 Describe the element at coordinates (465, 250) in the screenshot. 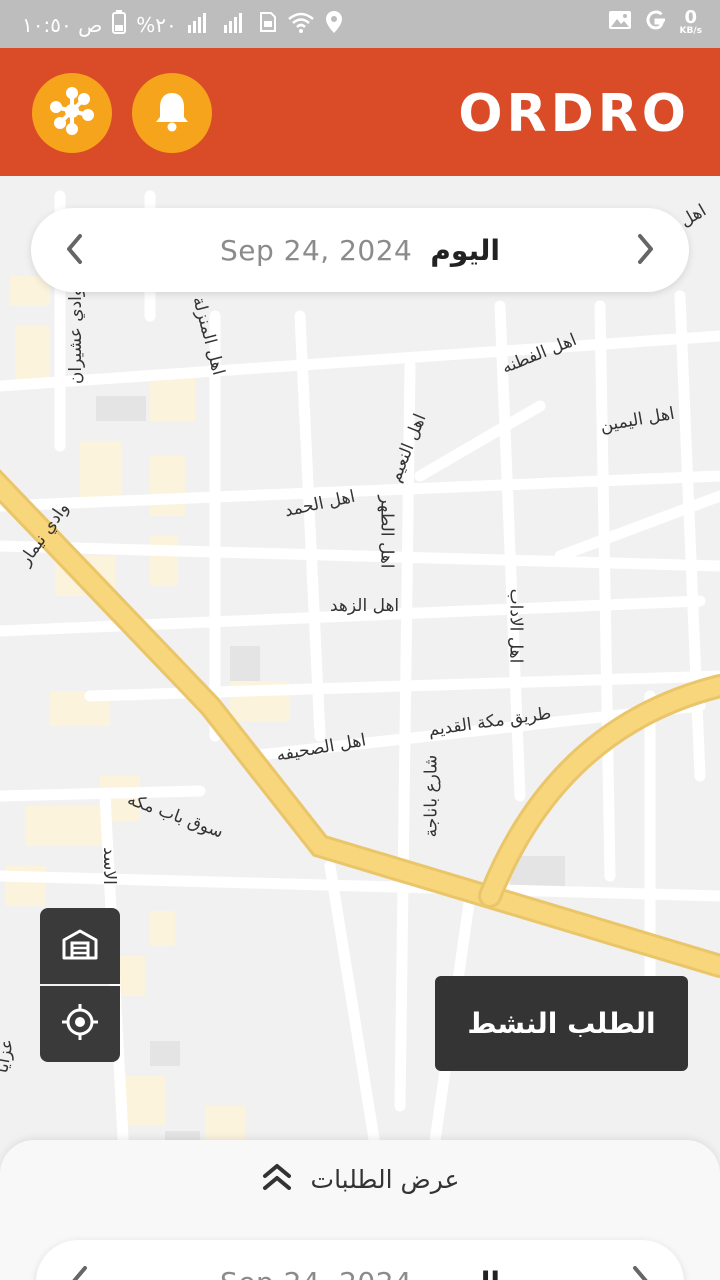

I see `today-label: اليوم` at that location.